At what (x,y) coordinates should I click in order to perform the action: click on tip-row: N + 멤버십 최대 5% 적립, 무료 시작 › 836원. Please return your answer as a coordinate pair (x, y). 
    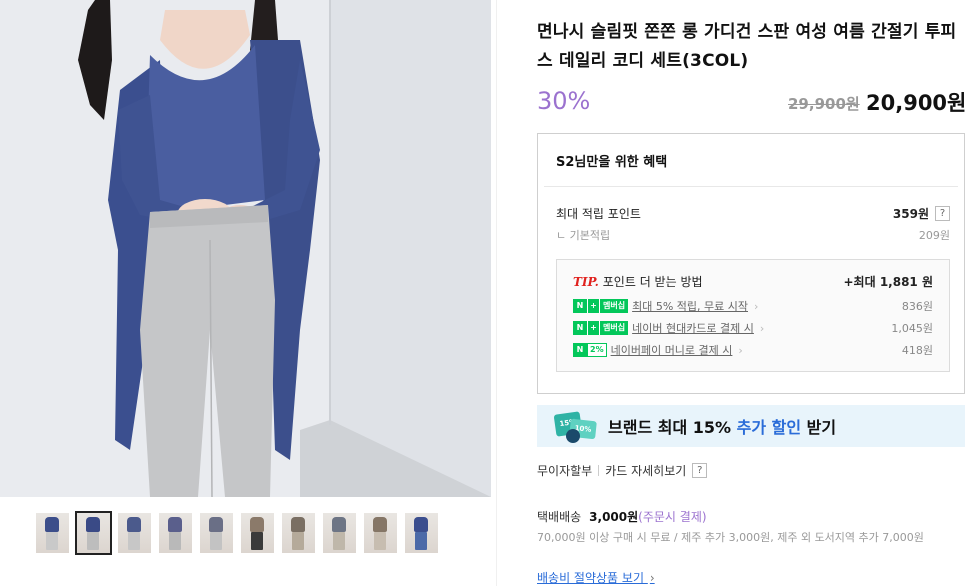
    Looking at the image, I should click on (753, 306).